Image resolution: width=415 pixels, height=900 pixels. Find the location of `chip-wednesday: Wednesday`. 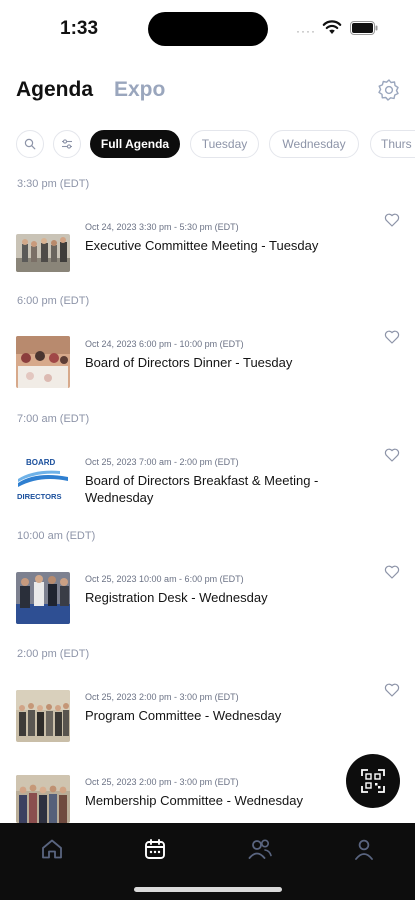

chip-wednesday: Wednesday is located at coordinates (314, 144).